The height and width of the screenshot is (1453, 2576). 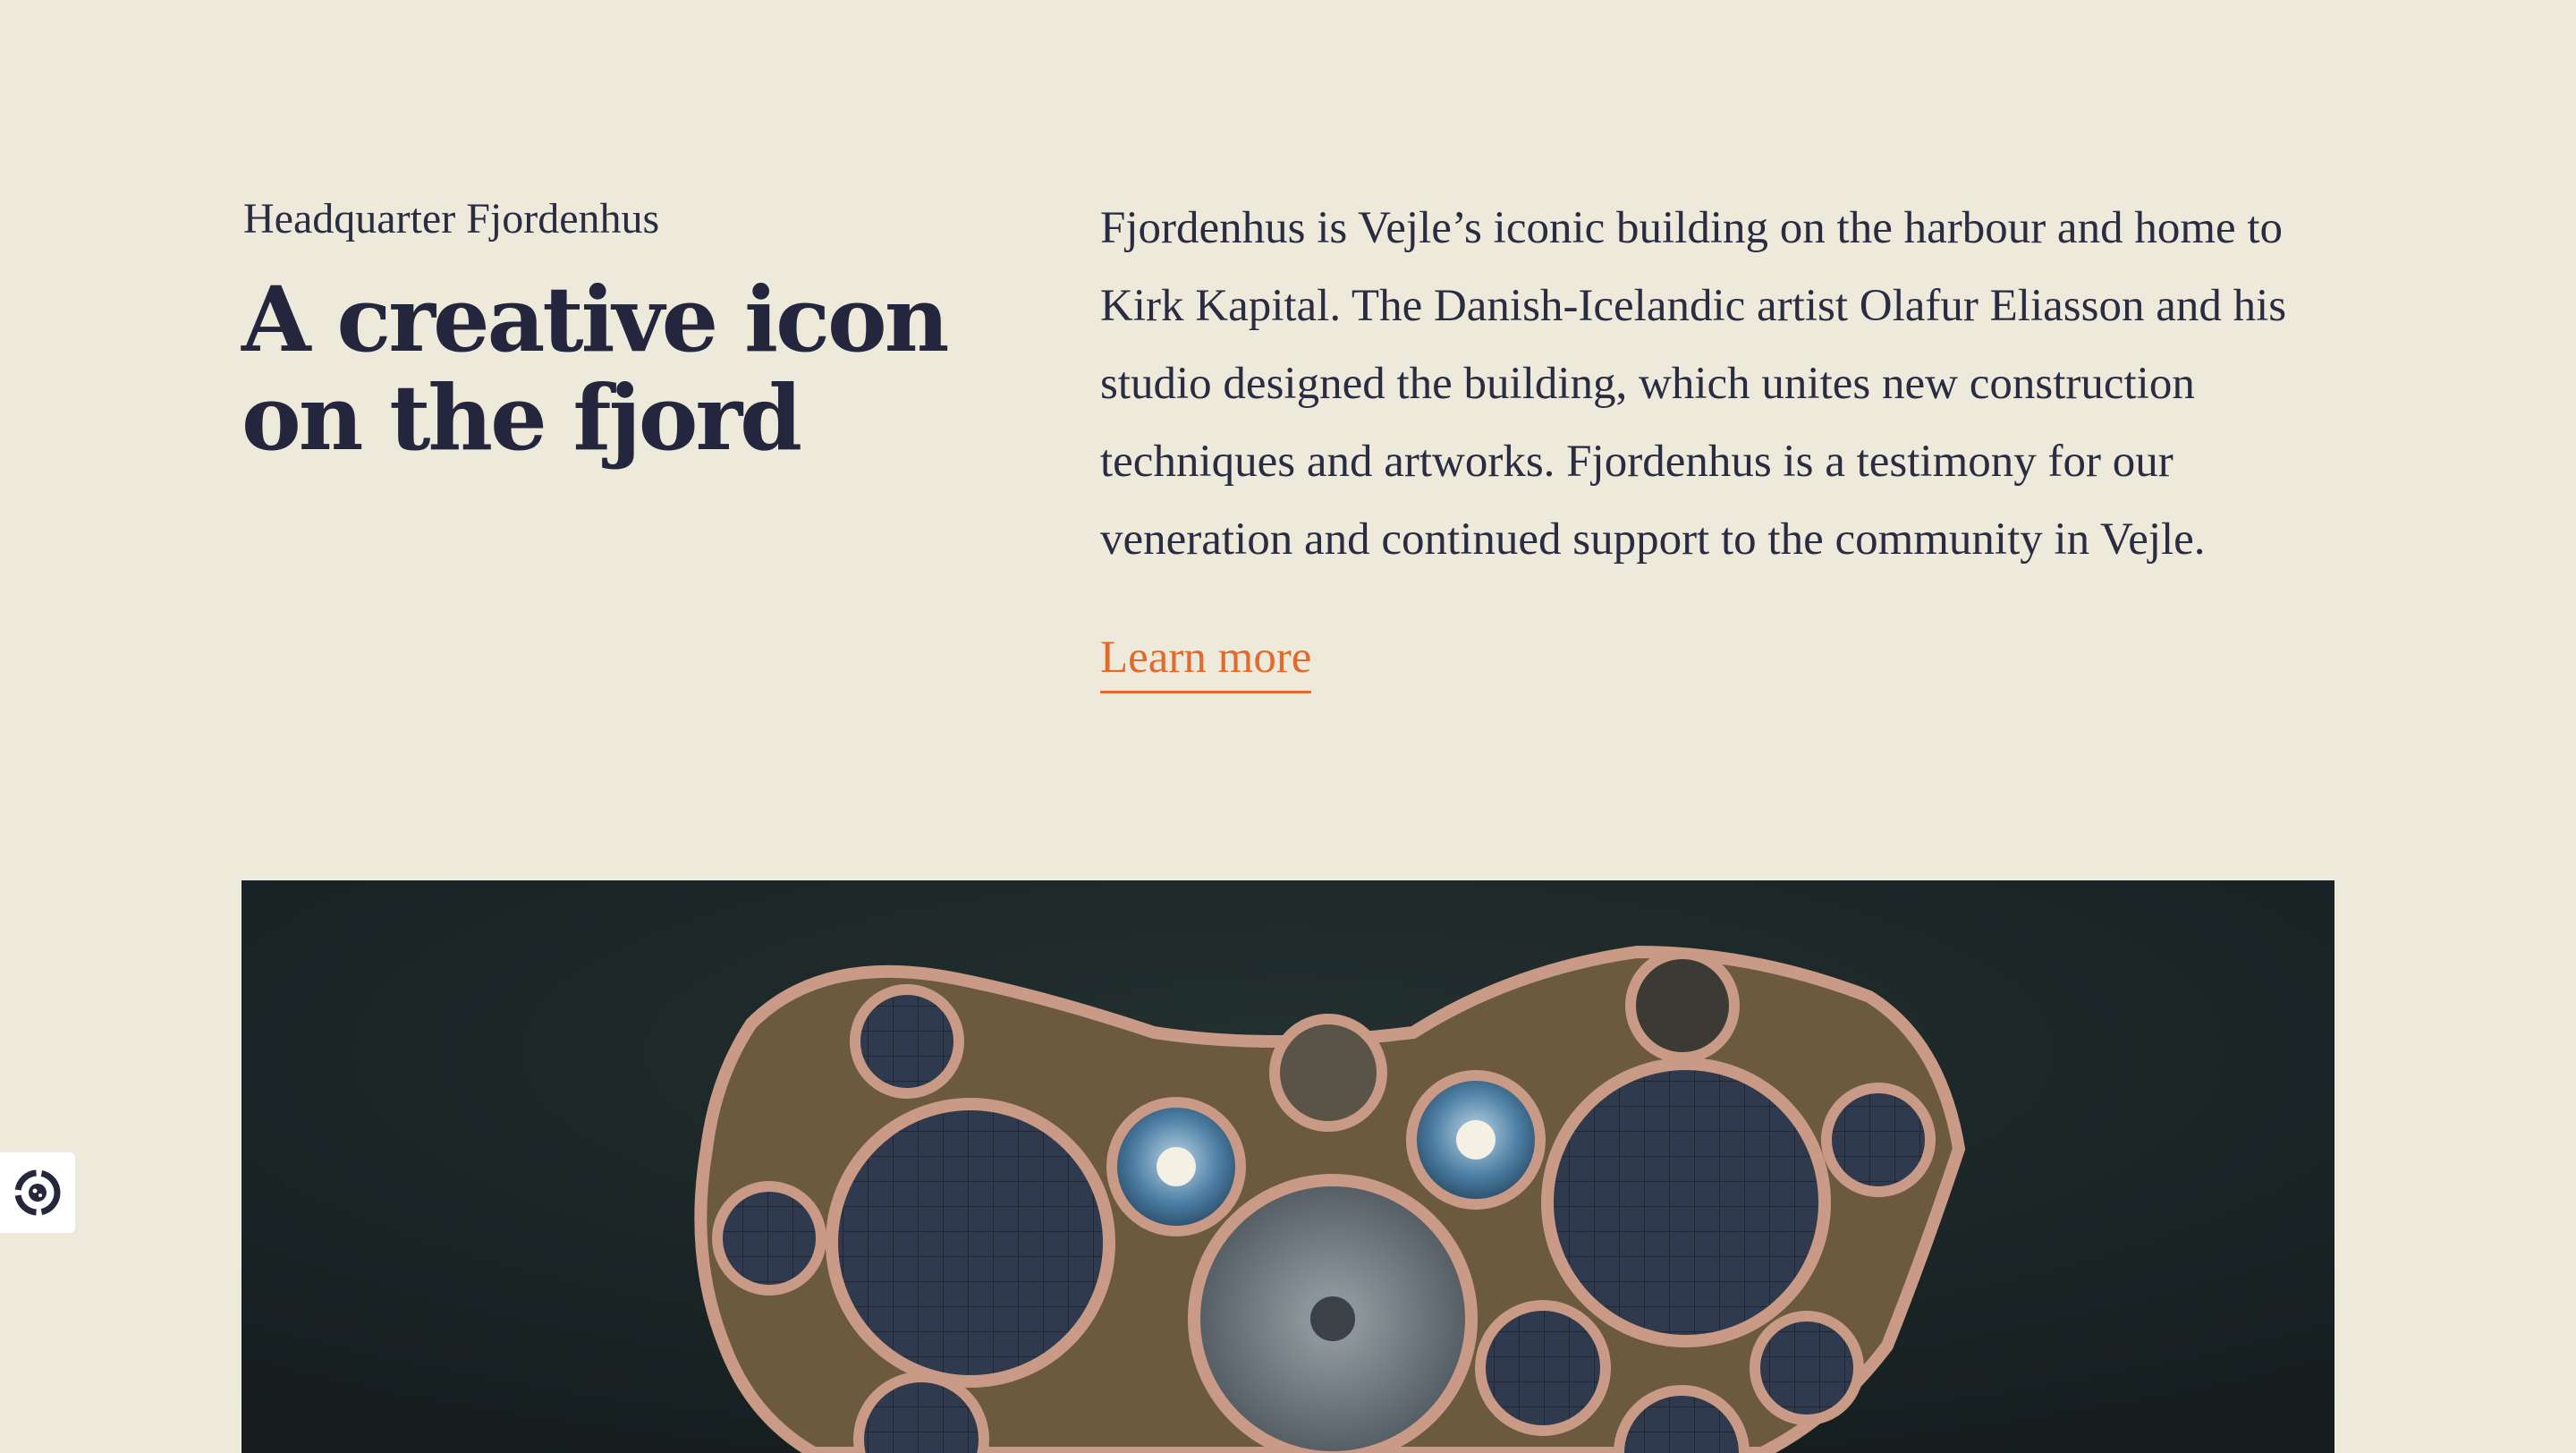 I want to click on cookie-settings-icon, so click(x=37, y=1192).